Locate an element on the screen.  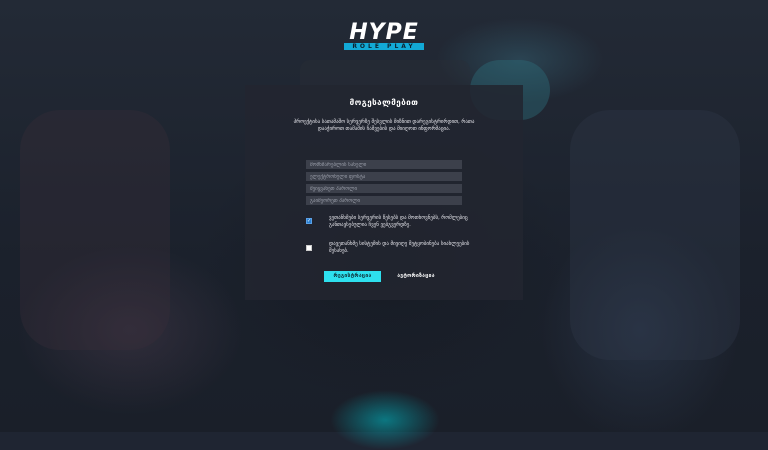
password-confirm-field is located at coordinates (384, 200).